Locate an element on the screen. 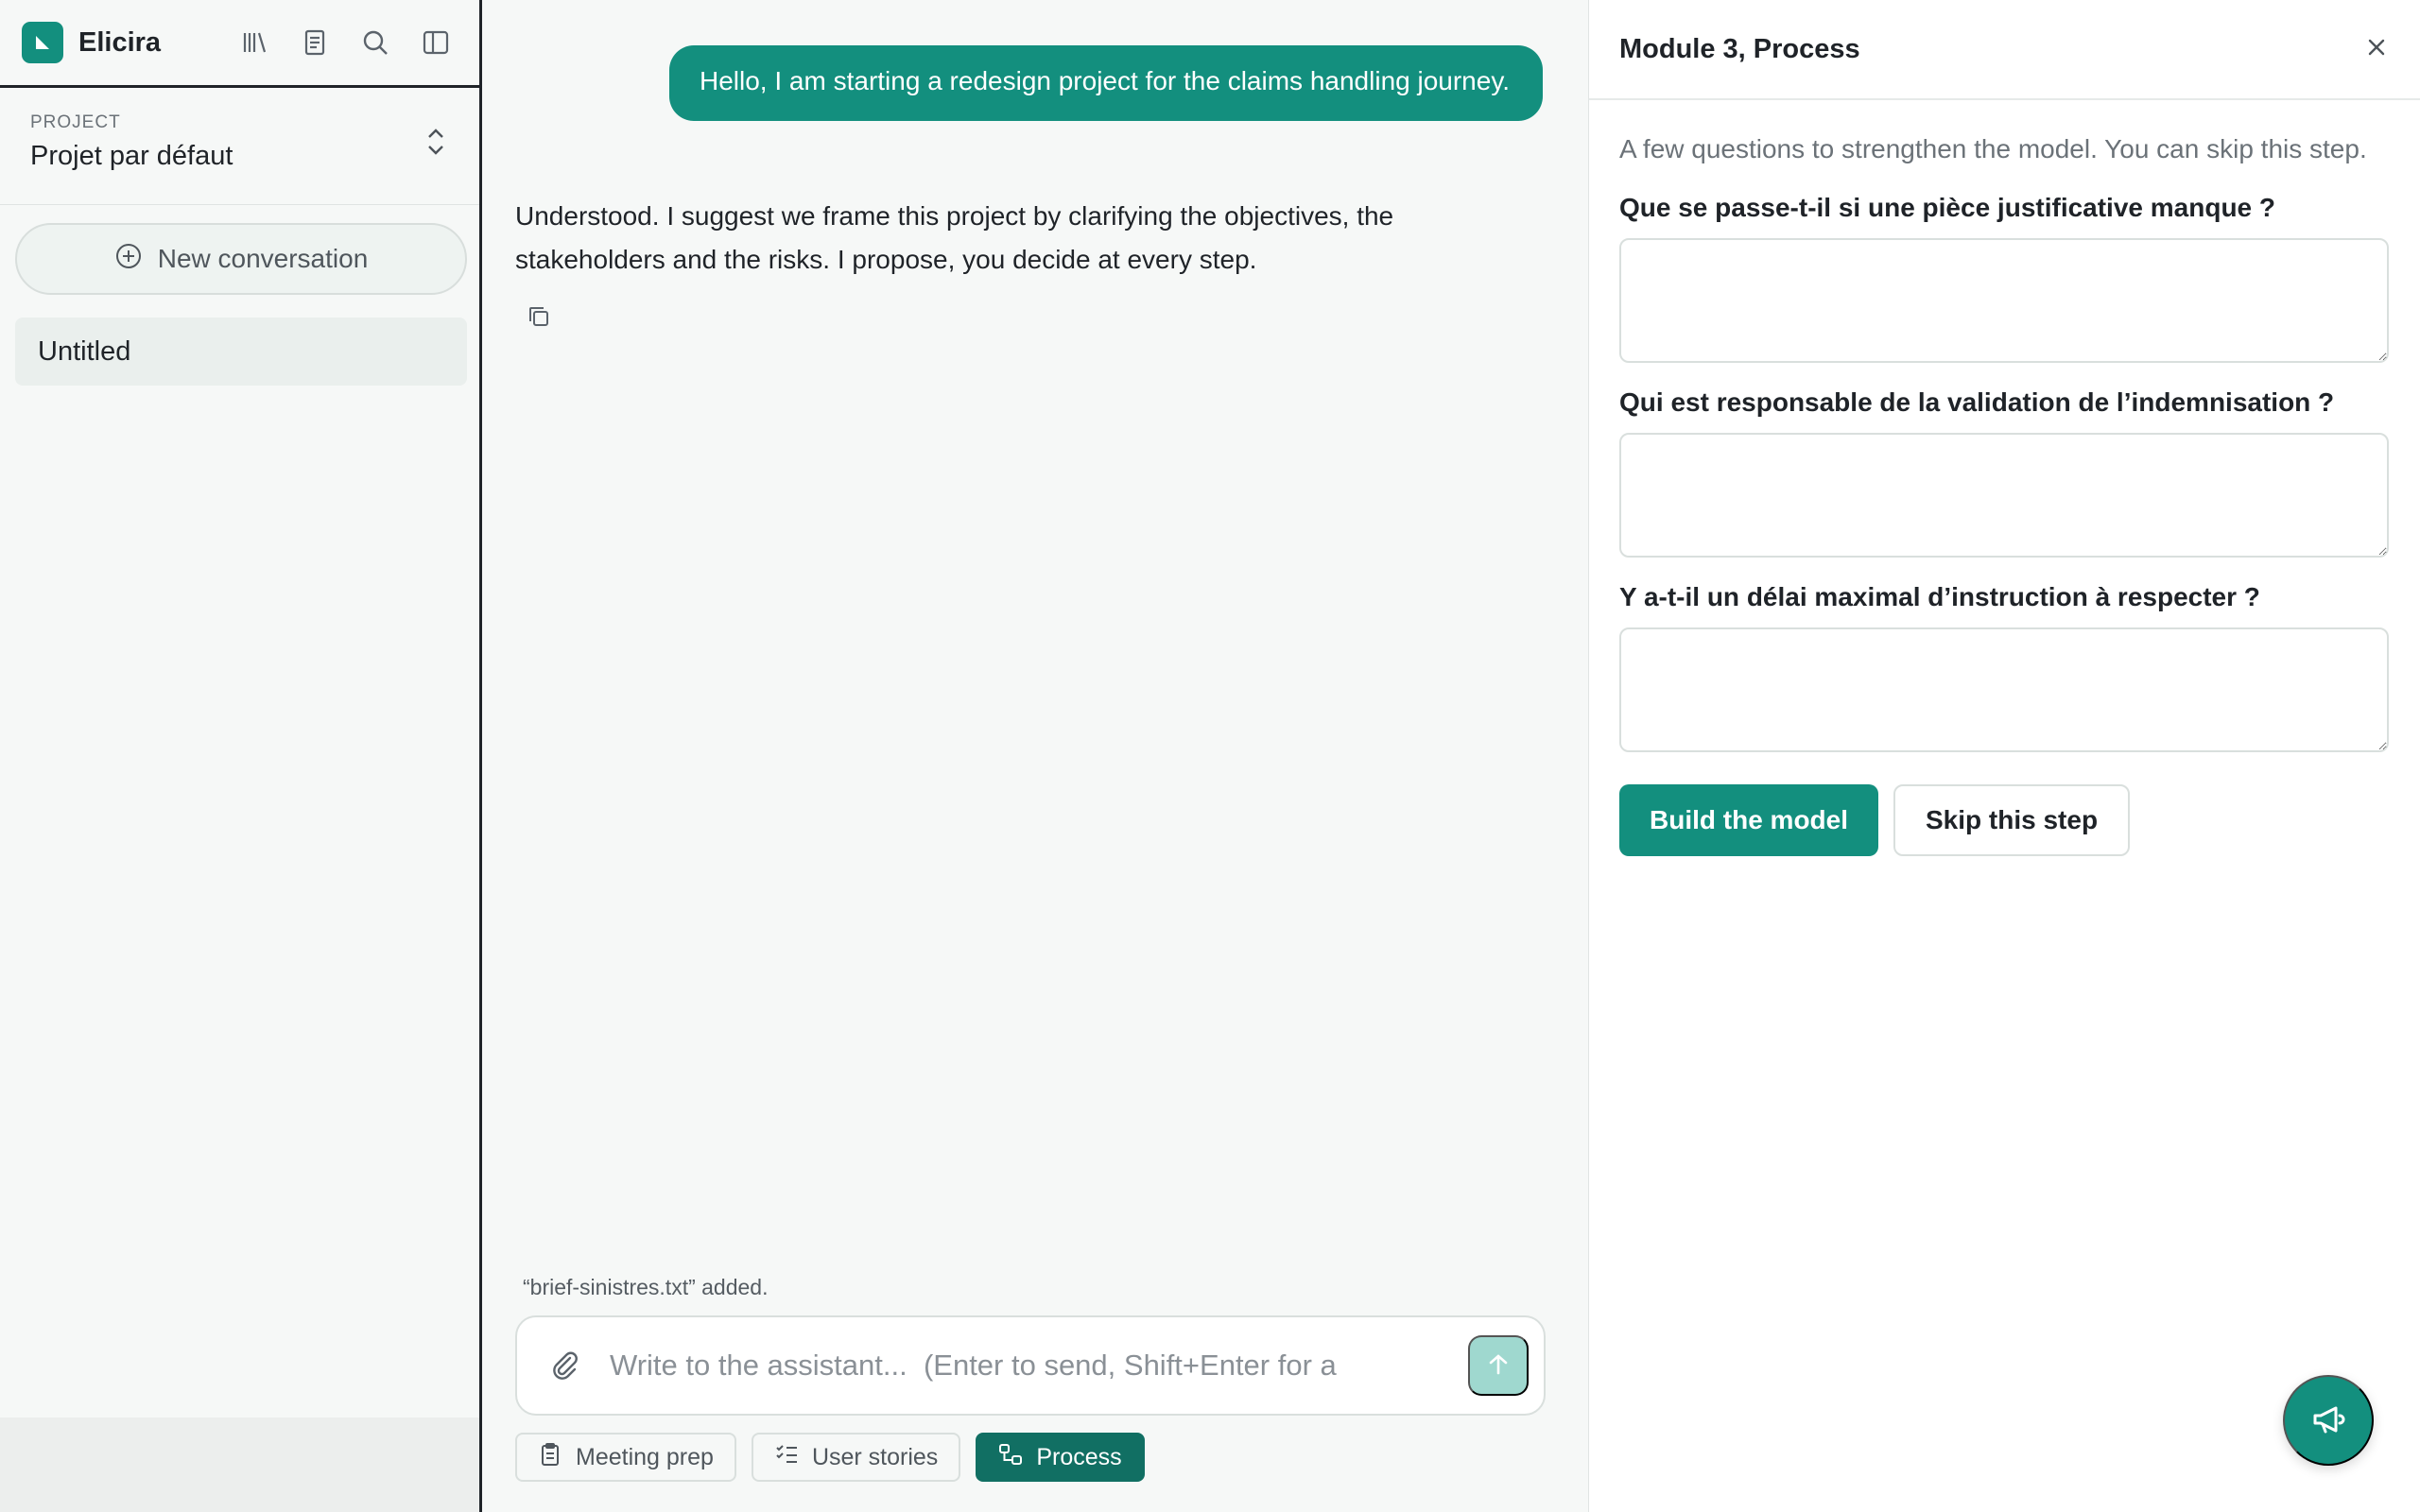 The image size is (2420, 1512). project-selector: PROJECT Projet par défaut is located at coordinates (239, 146).